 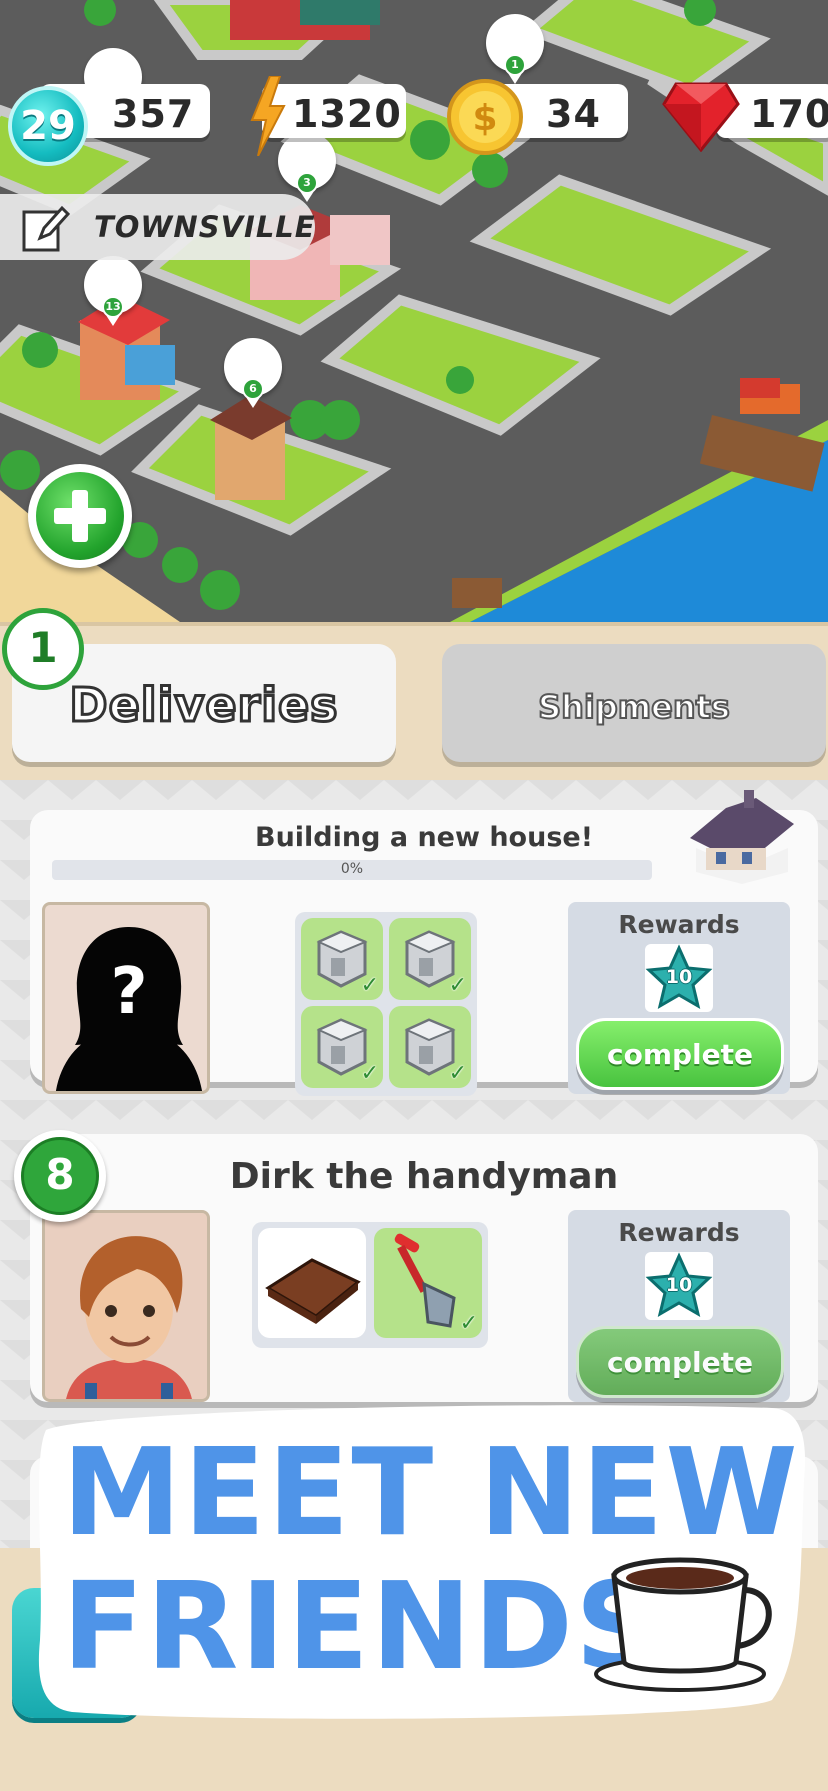 What do you see at coordinates (113, 293) in the screenshot?
I see `map-pin-character: 13` at bounding box center [113, 293].